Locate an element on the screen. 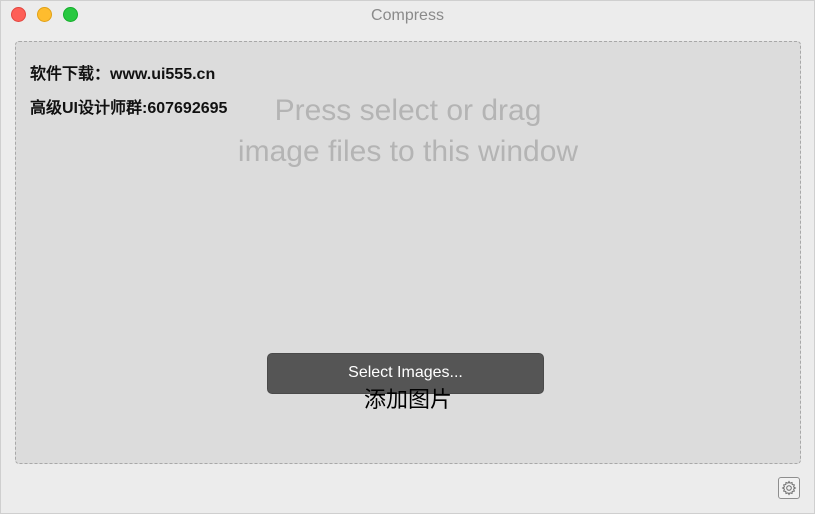 This screenshot has height=514, width=815. add-images-label: 添加图片 is located at coordinates (407, 399).